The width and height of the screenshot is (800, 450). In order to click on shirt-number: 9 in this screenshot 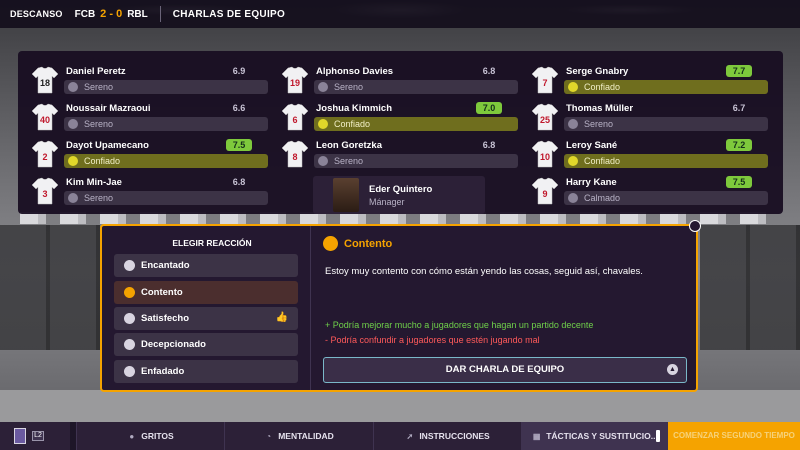, I will do `click(544, 194)`.